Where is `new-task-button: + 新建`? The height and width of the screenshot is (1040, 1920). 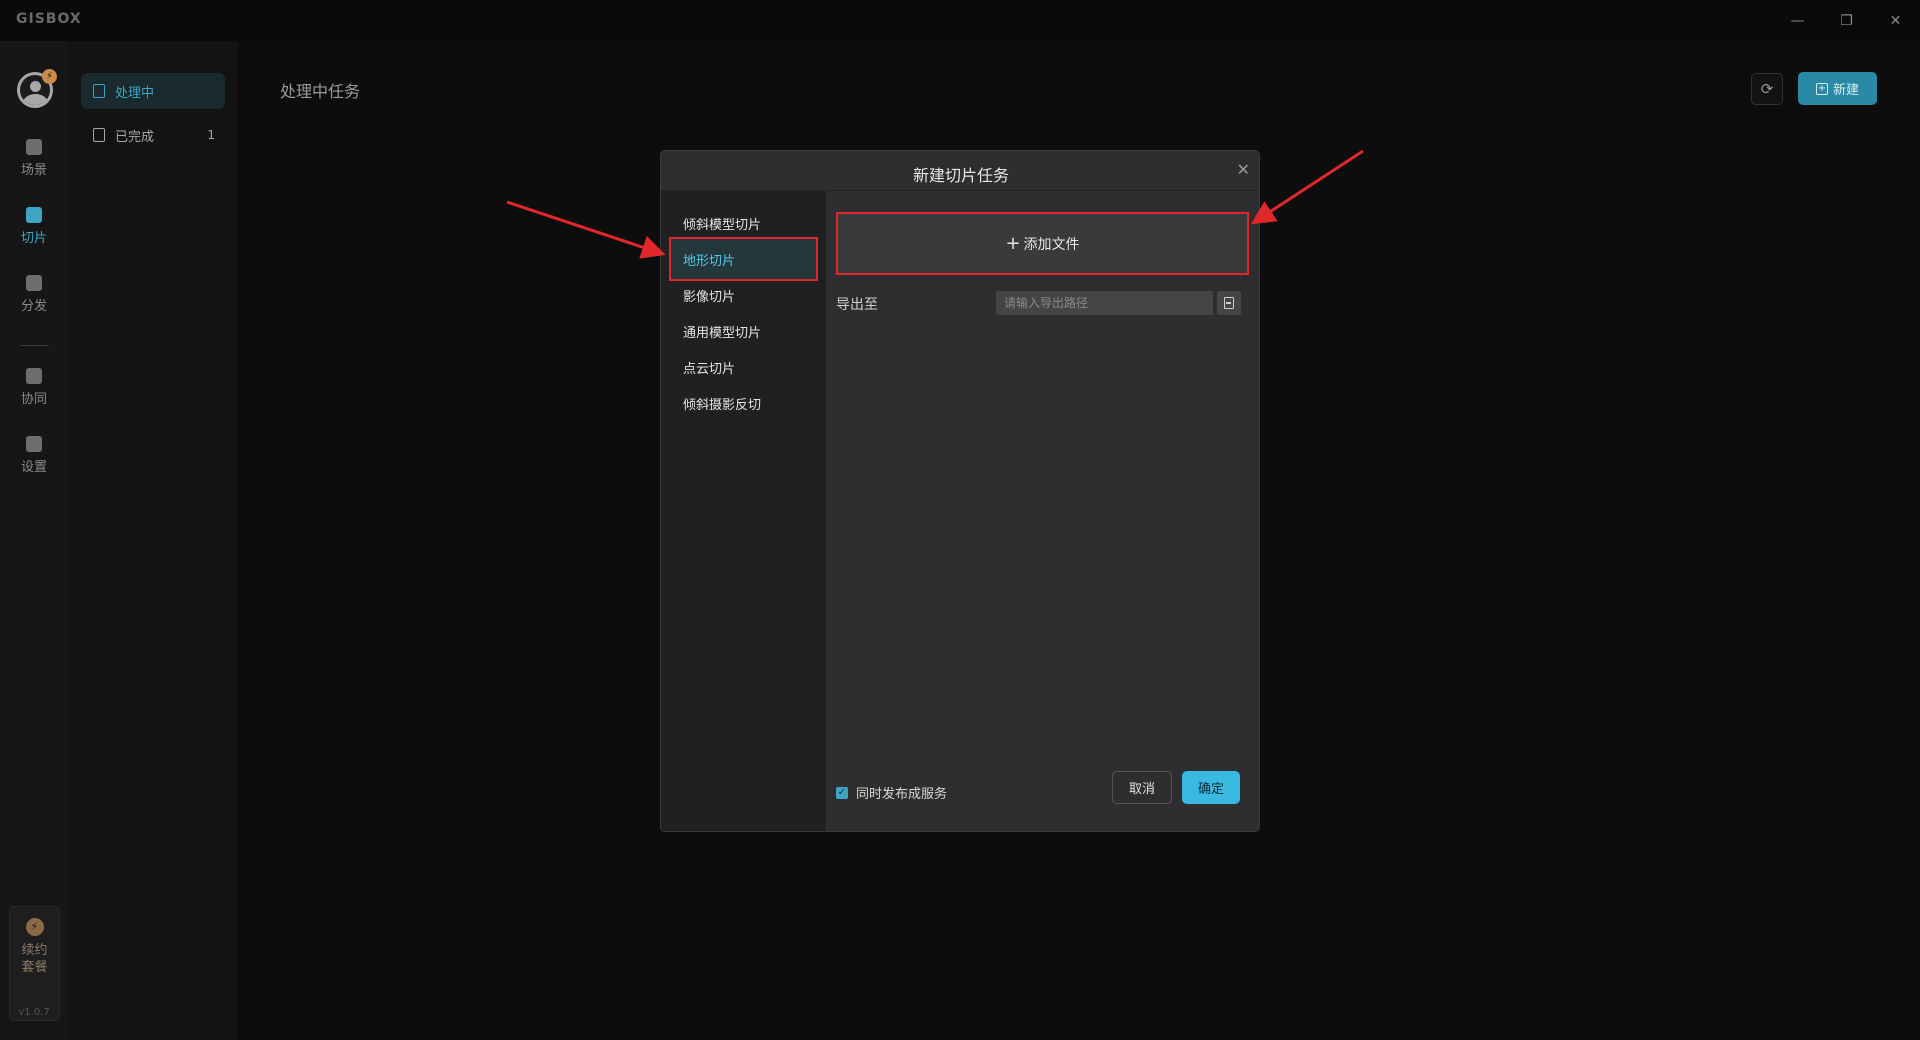 new-task-button: + 新建 is located at coordinates (1837, 88).